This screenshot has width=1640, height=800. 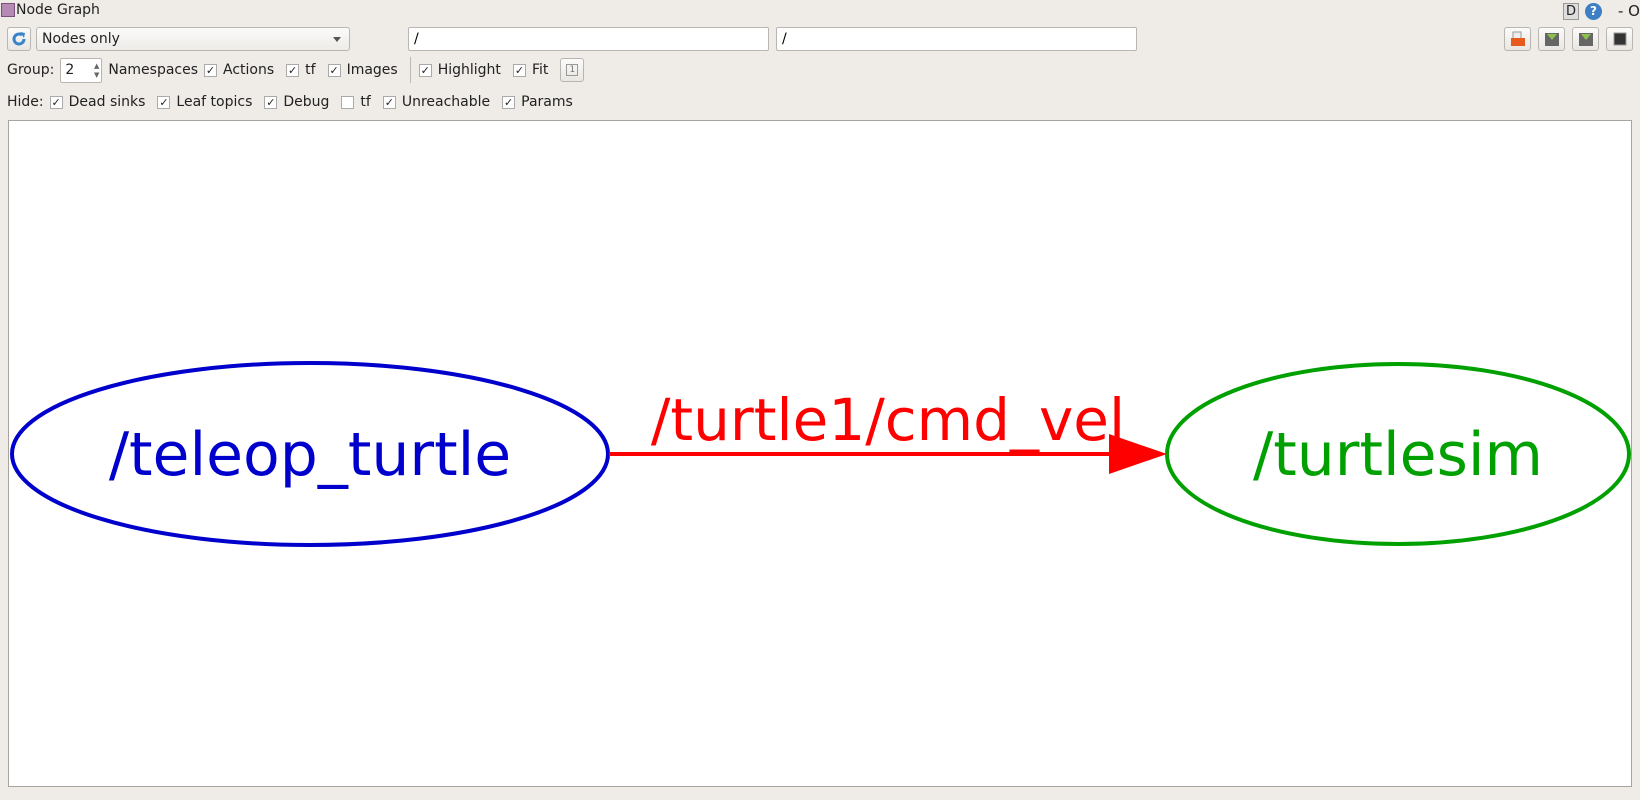 What do you see at coordinates (1398, 455) in the screenshot?
I see `node-label: /turtlesim` at bounding box center [1398, 455].